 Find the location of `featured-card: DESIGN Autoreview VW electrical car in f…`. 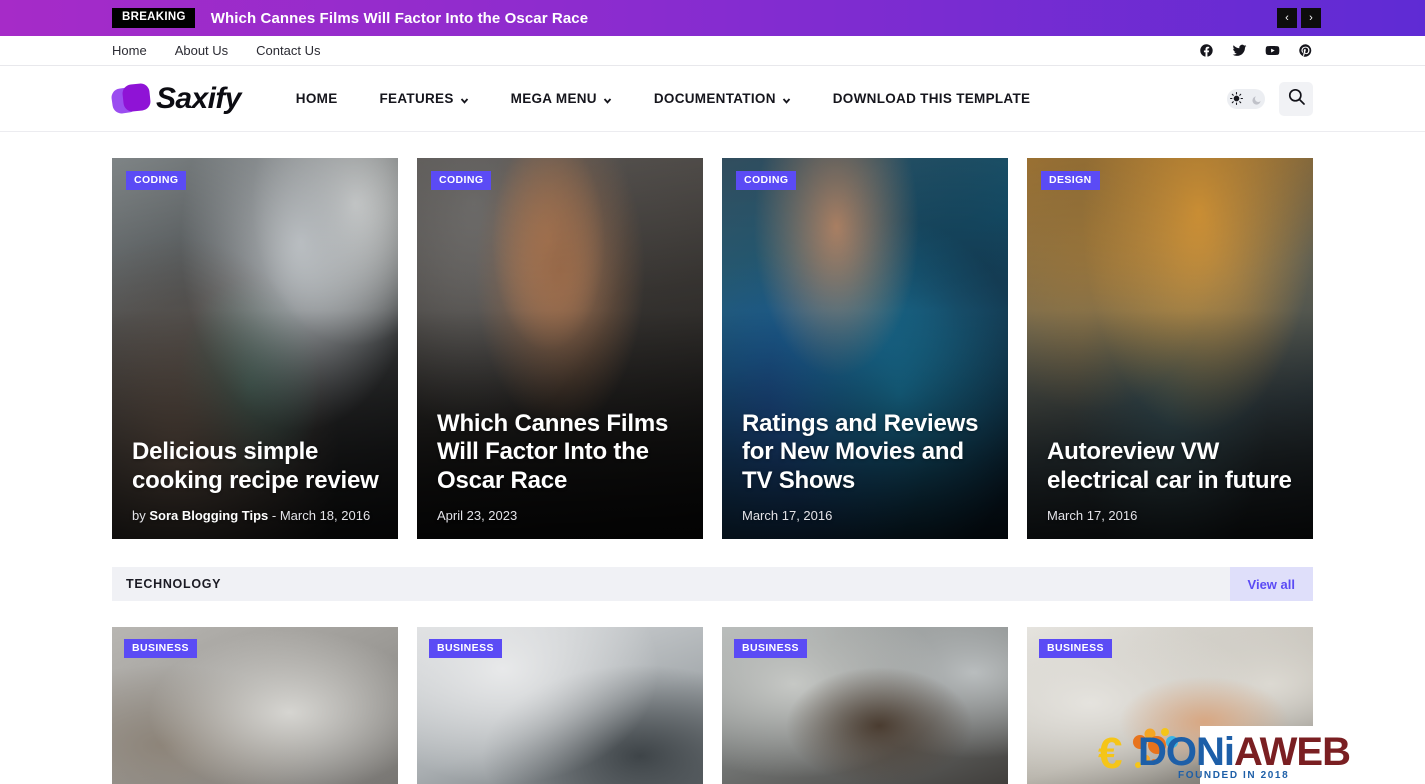

featured-card: DESIGN Autoreview VW electrical car in f… is located at coordinates (1170, 348).